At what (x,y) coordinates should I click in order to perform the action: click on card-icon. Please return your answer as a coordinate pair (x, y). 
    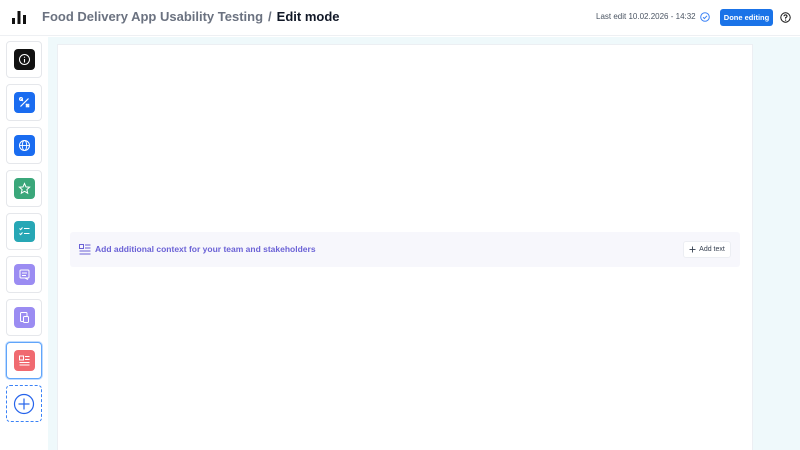
    Looking at the image, I should click on (24, 274).